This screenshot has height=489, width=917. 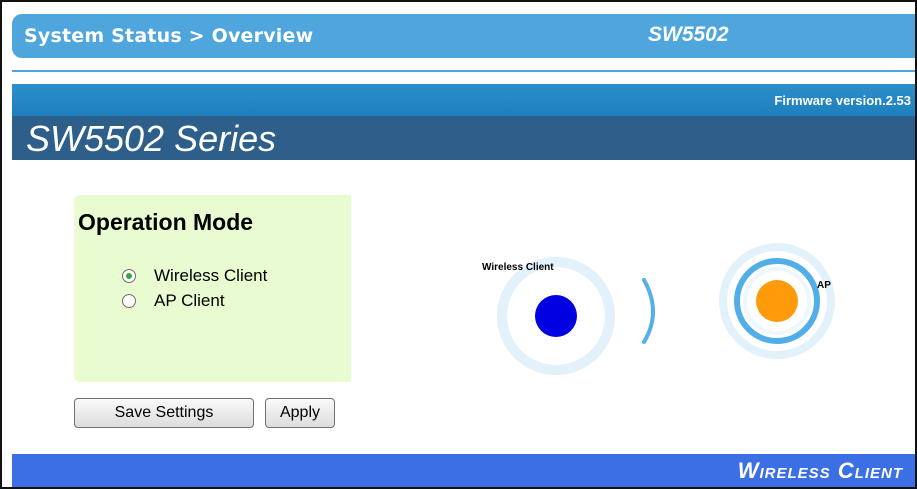 I want to click on breadcrumb: System Status > Overview, so click(x=169, y=36).